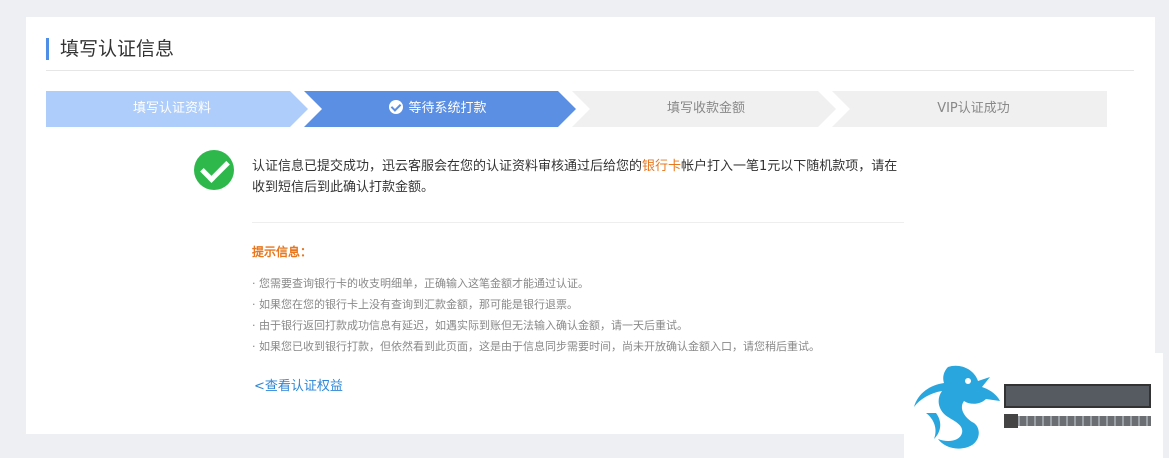 Image resolution: width=1169 pixels, height=458 pixels. I want to click on hints-title: 提示信息：, so click(282, 252).